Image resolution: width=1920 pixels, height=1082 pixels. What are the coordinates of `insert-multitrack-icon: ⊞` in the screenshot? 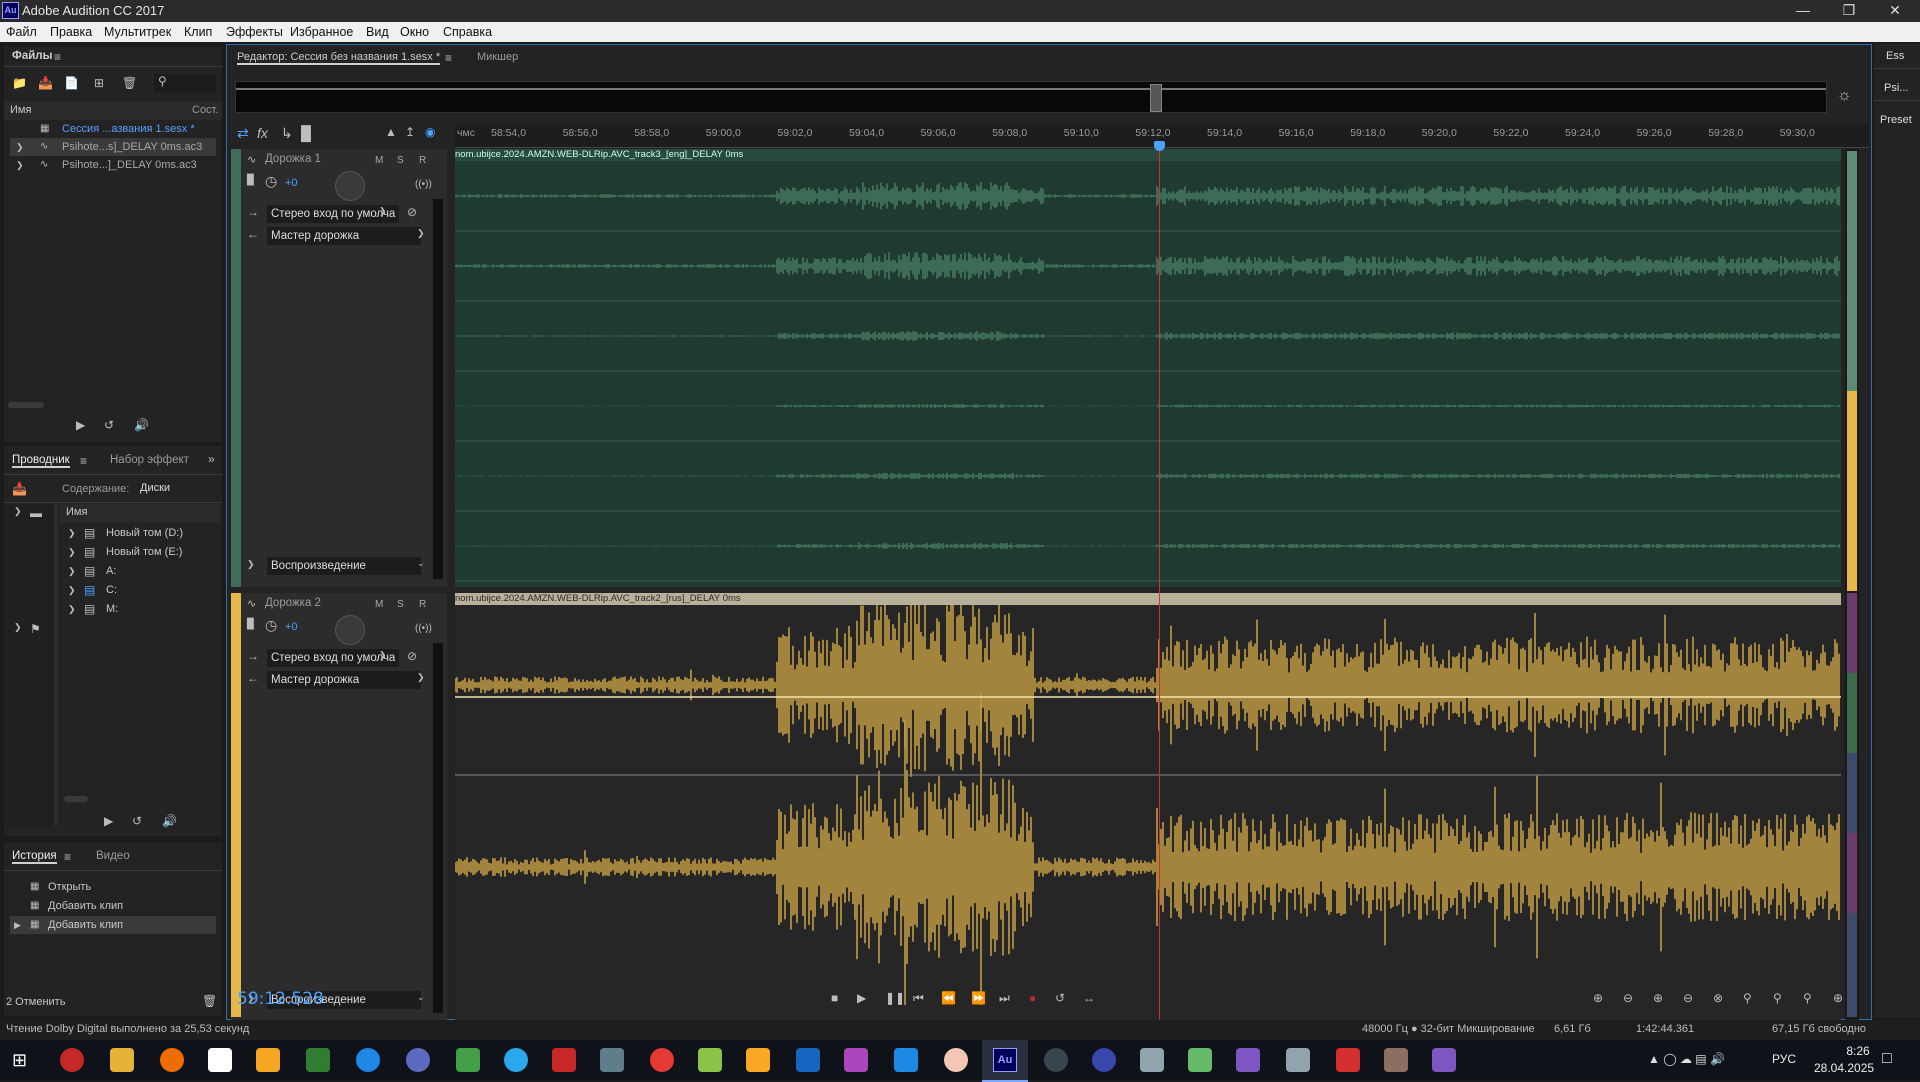 It's located at (99, 83).